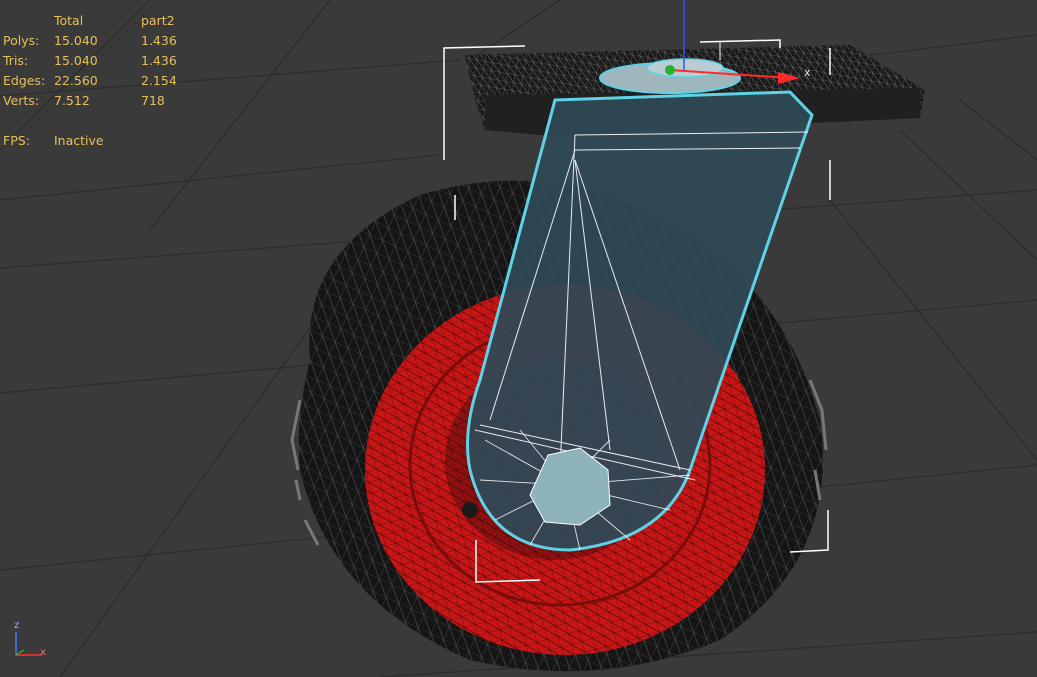 This screenshot has height=677, width=1037. What do you see at coordinates (43, 652) in the screenshot?
I see `axis-x-label: x` at bounding box center [43, 652].